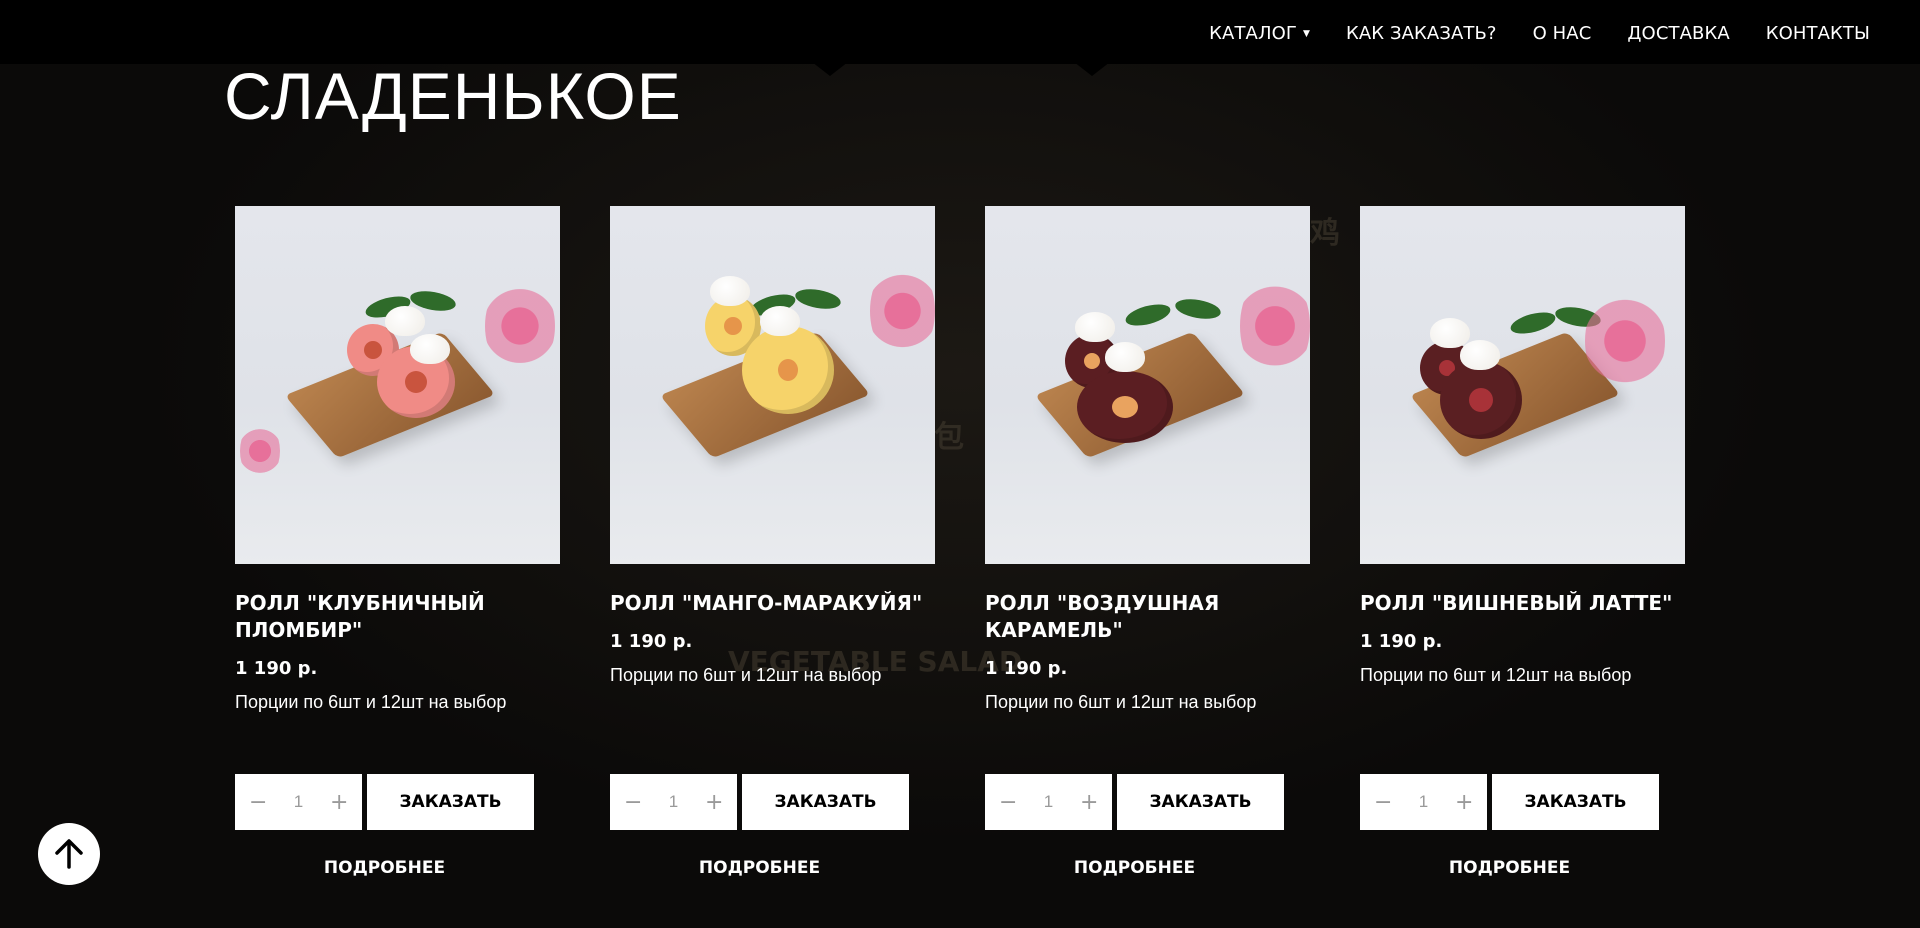 This screenshot has height=928, width=1920. I want to click on nav-item-label: О НАС, so click(1562, 33).